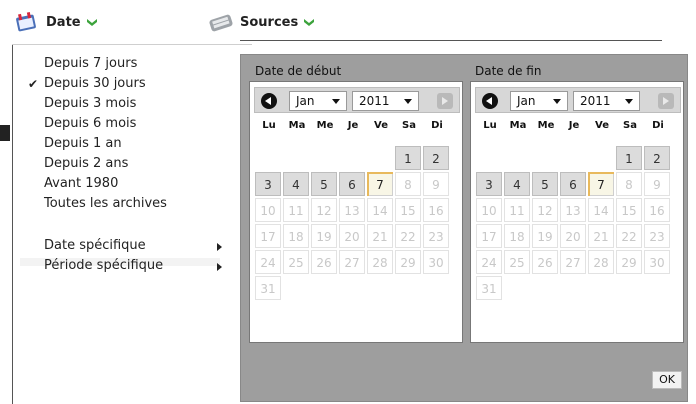 This screenshot has height=404, width=696. Describe the element at coordinates (33, 84) in the screenshot. I see `check-icon: ✔` at that location.